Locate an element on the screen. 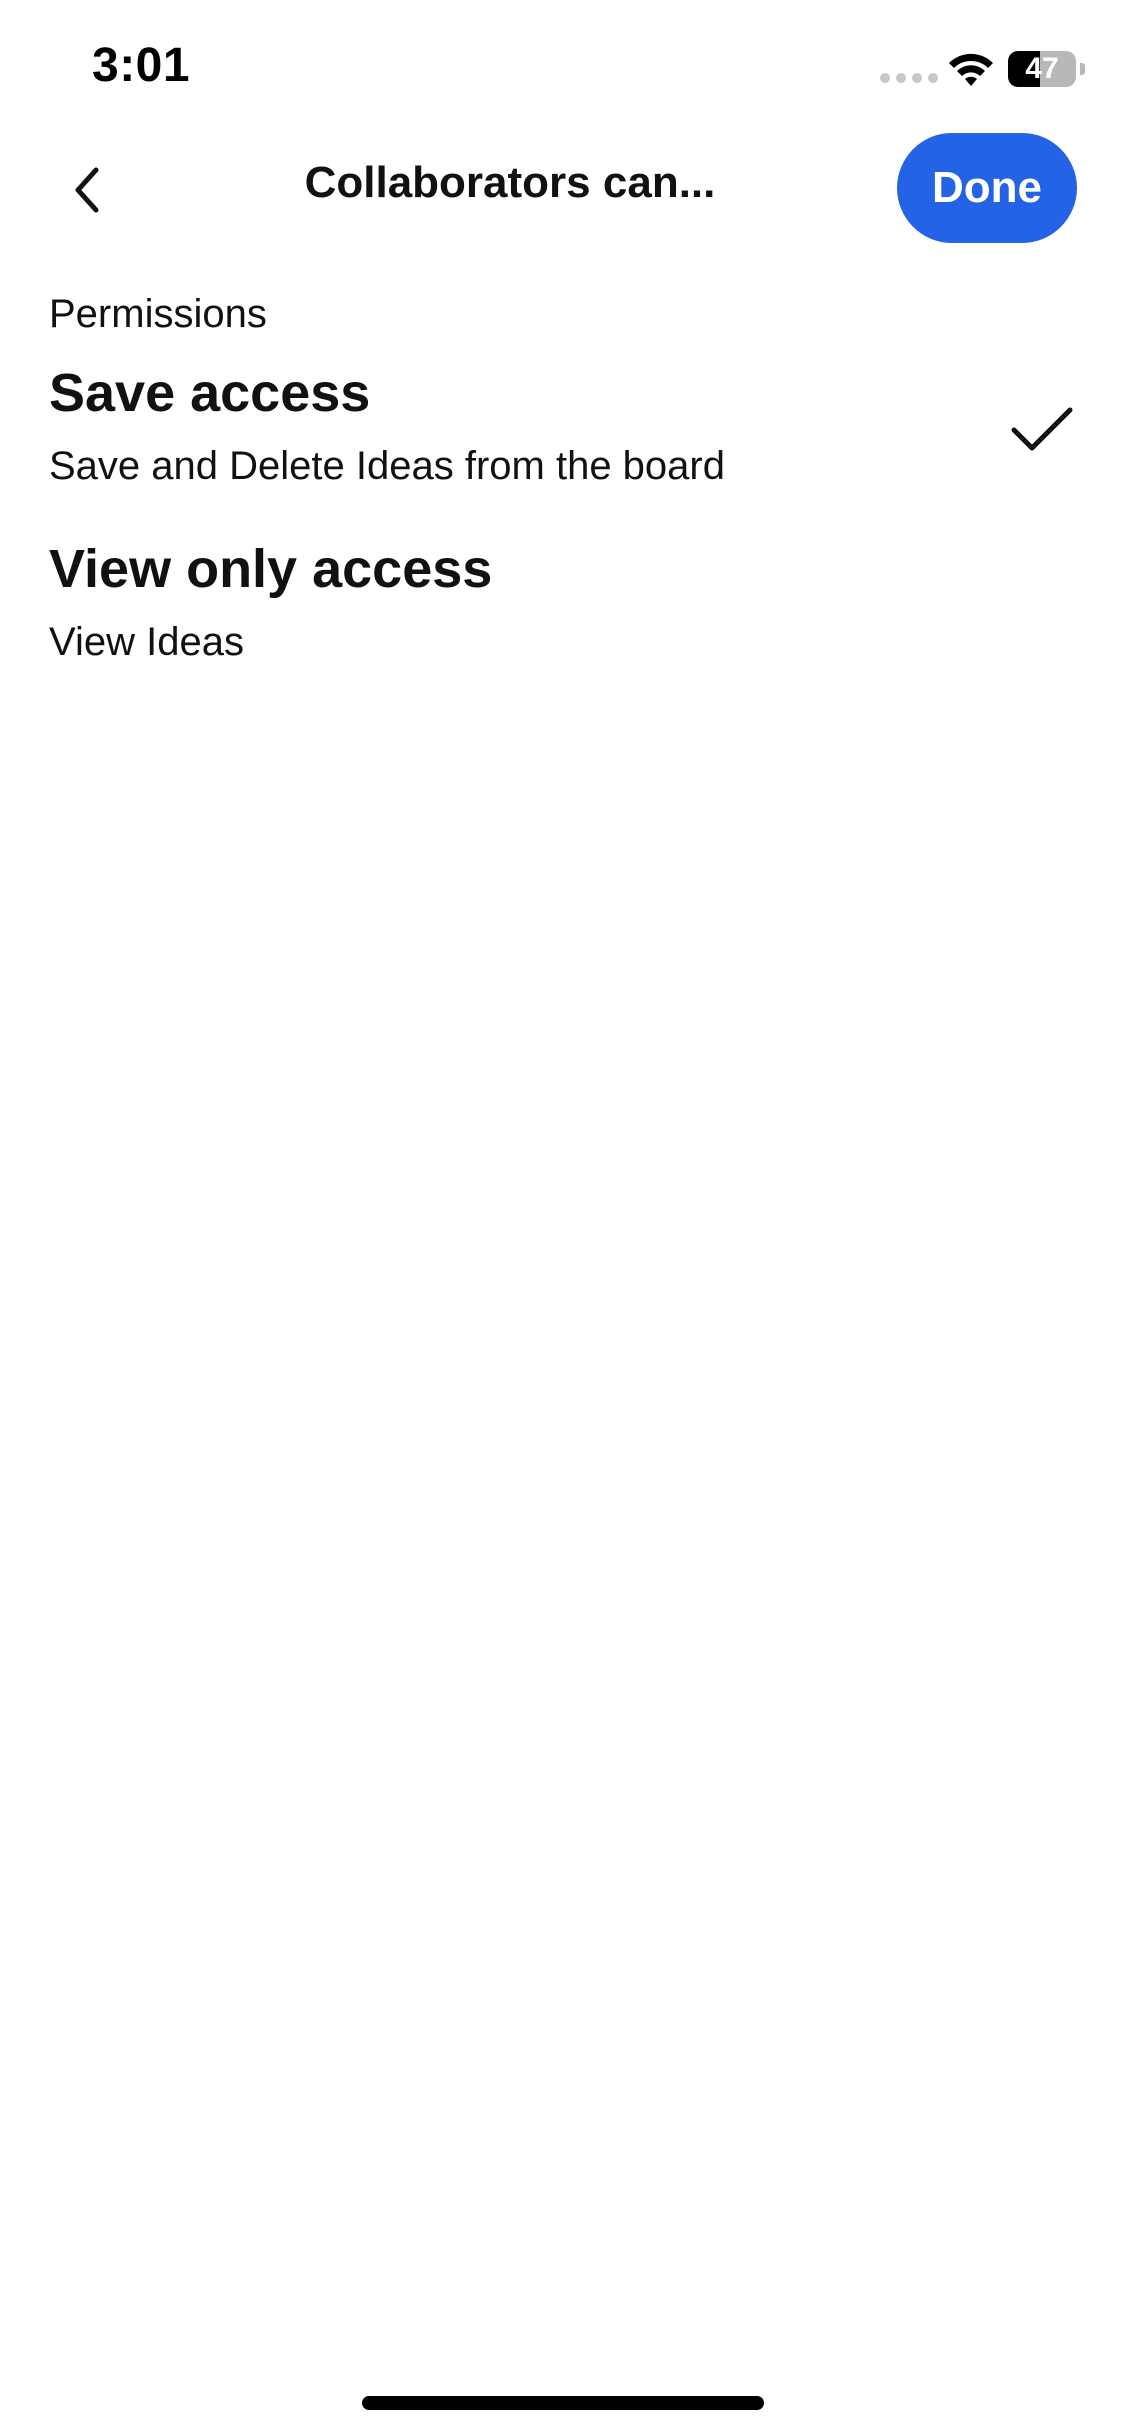 The width and height of the screenshot is (1125, 2436). battery-icon: 47 is located at coordinates (1046, 69).